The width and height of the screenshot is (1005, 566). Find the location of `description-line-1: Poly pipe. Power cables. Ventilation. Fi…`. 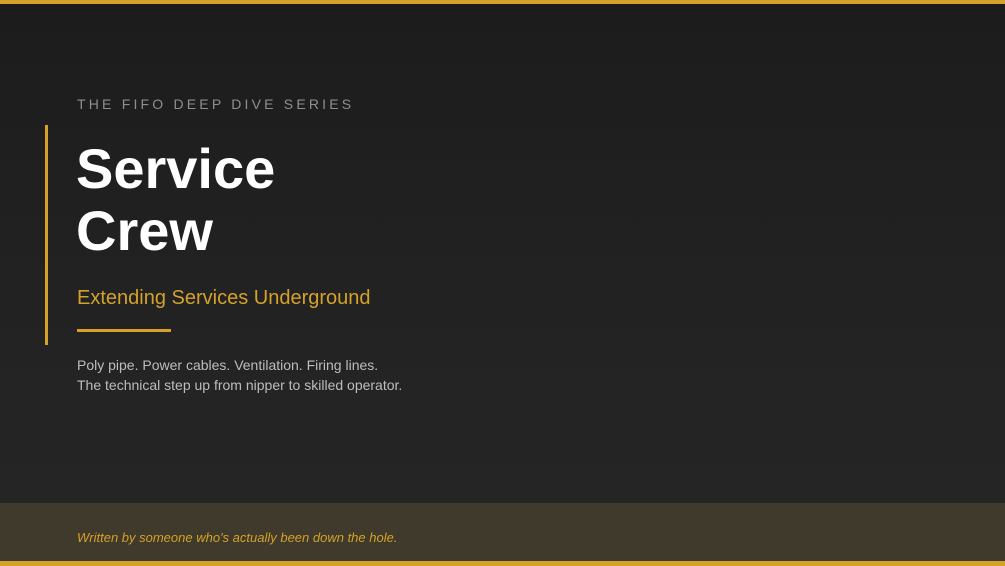

description-line-1: Poly pipe. Power cables. Ventilation. Fi… is located at coordinates (228, 365).